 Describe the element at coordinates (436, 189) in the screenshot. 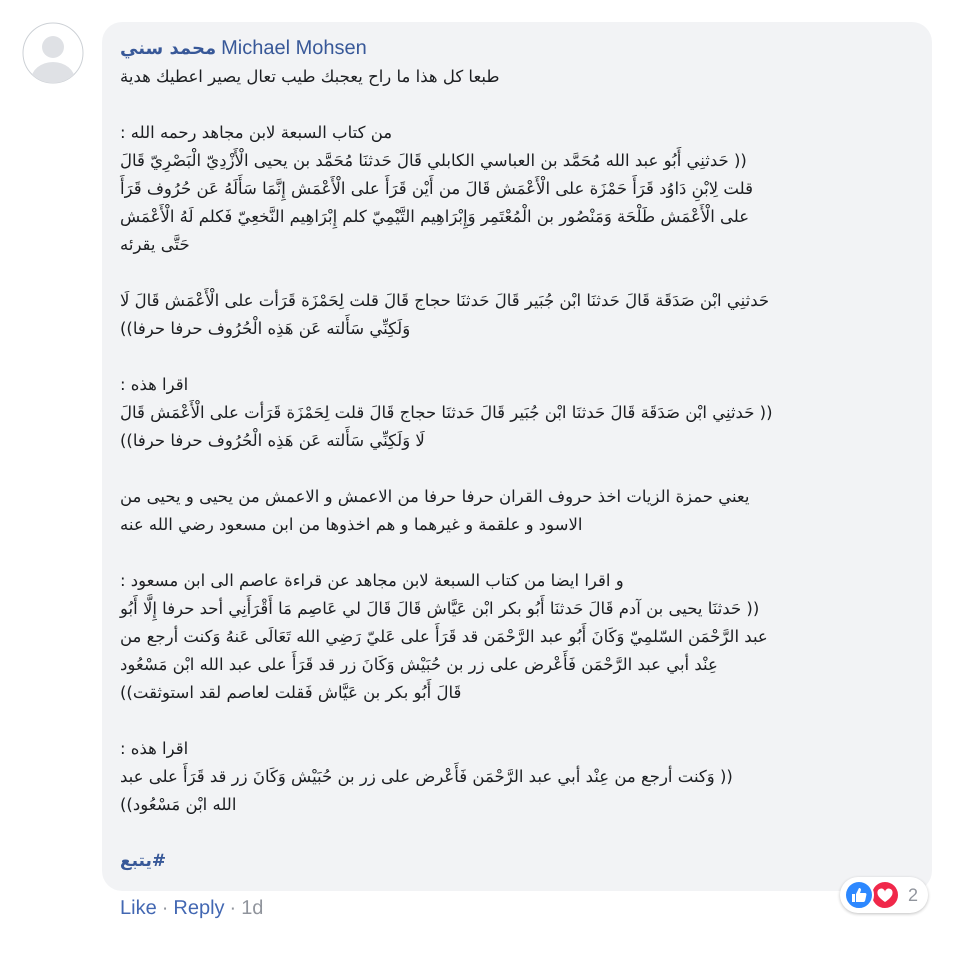

I see `comment-text-line: قلت لِابْنِ دَاوُد قَرَأَ حَمْزَة على الْأَعْمَش قَالَ من أَيْن قَرَأَ على الْأَعْمَش إِنَّمَا سَأَلَهُ عَن حُرُوف قَرَأَ` at that location.